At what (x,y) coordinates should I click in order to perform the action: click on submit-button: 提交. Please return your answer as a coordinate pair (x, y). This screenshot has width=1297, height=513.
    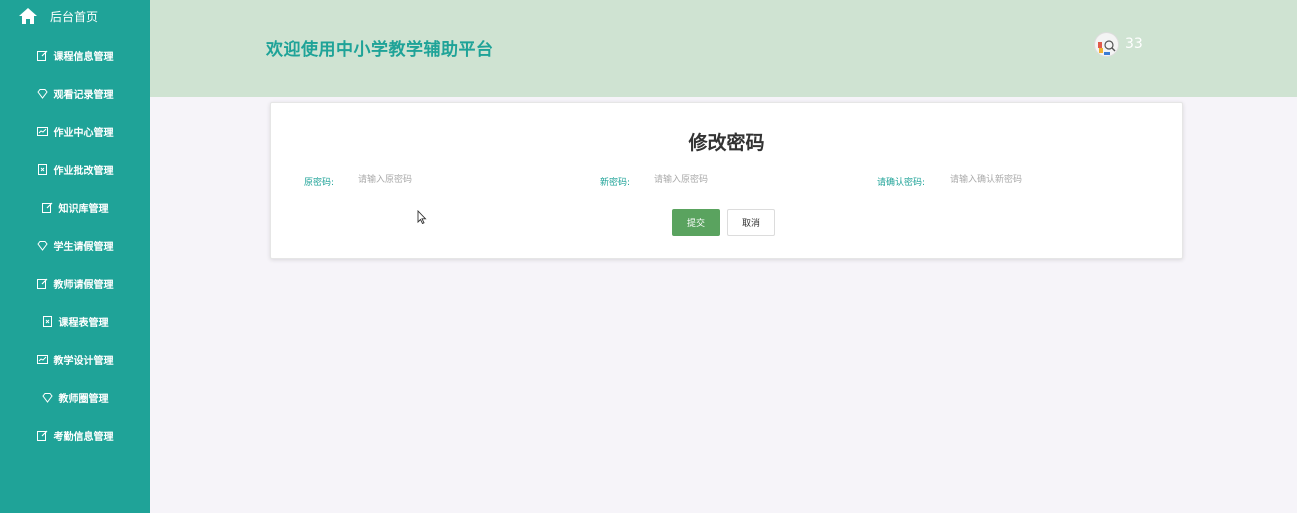
    Looking at the image, I should click on (696, 222).